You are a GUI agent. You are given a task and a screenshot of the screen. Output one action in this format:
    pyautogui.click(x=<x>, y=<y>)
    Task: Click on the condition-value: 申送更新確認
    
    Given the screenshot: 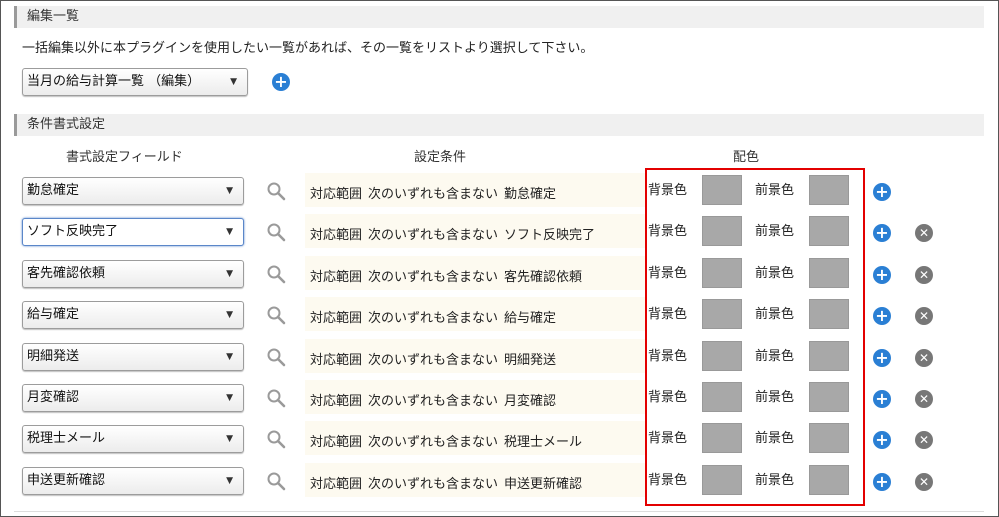 What is the action you would take?
    pyautogui.click(x=543, y=484)
    